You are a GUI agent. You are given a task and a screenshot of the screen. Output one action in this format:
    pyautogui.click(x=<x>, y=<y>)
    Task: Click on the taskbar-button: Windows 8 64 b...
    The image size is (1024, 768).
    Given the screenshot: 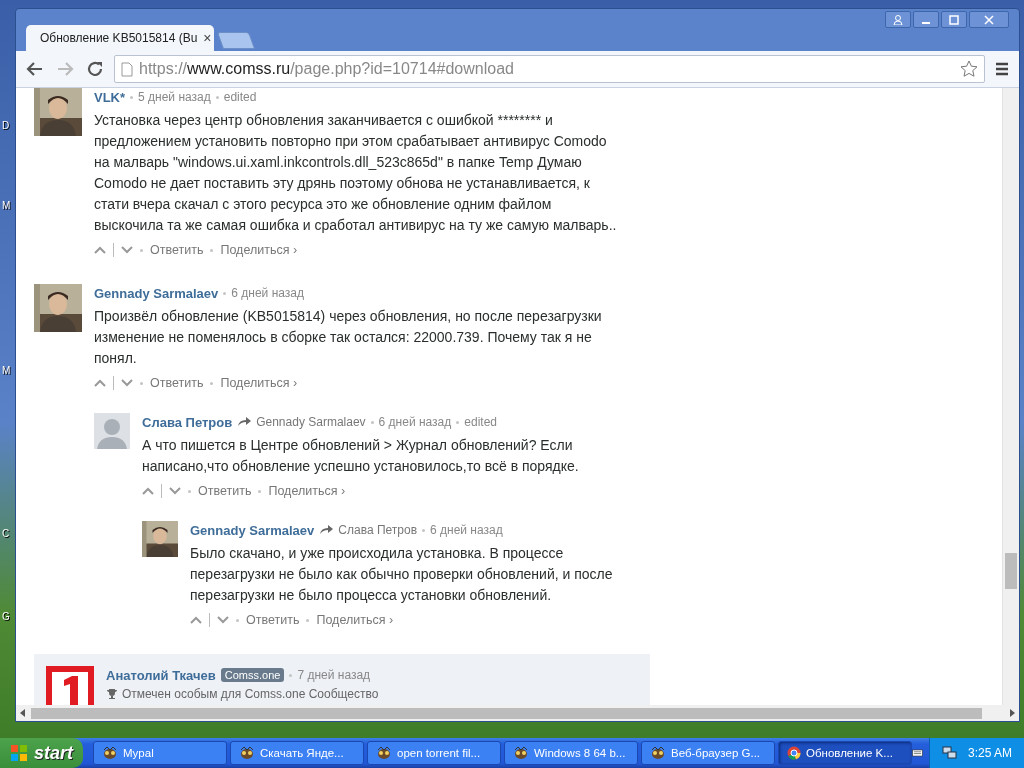 What is the action you would take?
    pyautogui.click(x=571, y=753)
    